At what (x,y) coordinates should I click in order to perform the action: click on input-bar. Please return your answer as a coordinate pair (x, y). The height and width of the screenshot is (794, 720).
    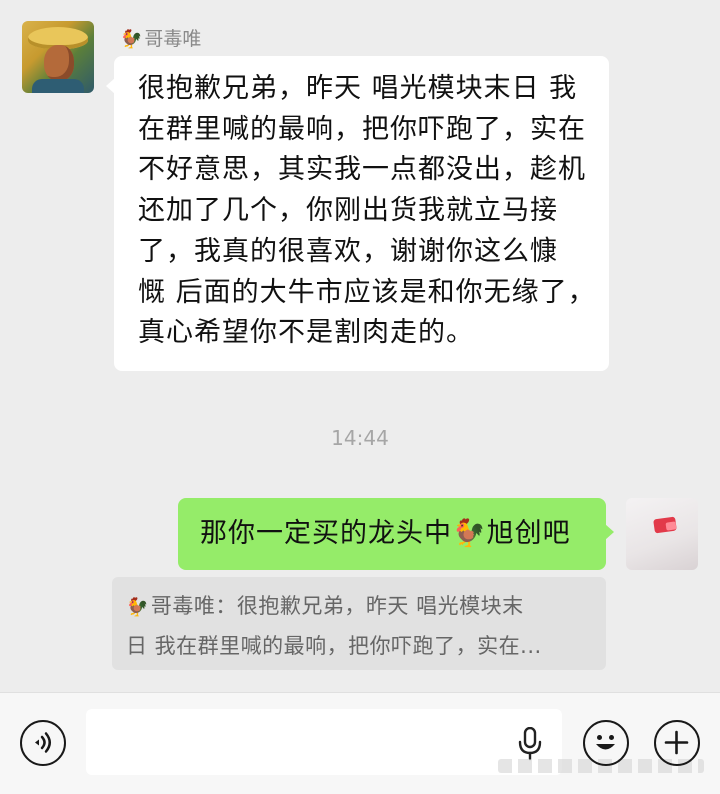
    Looking at the image, I should click on (360, 743).